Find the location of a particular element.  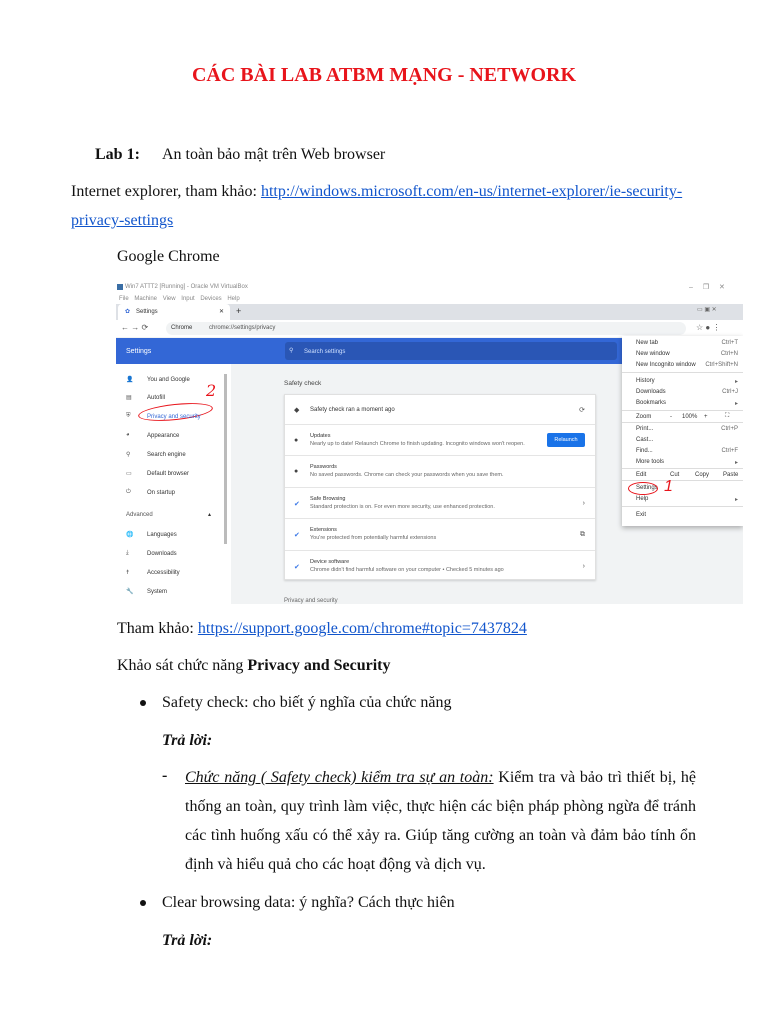

sidebar-item: On startup is located at coordinates (161, 493).